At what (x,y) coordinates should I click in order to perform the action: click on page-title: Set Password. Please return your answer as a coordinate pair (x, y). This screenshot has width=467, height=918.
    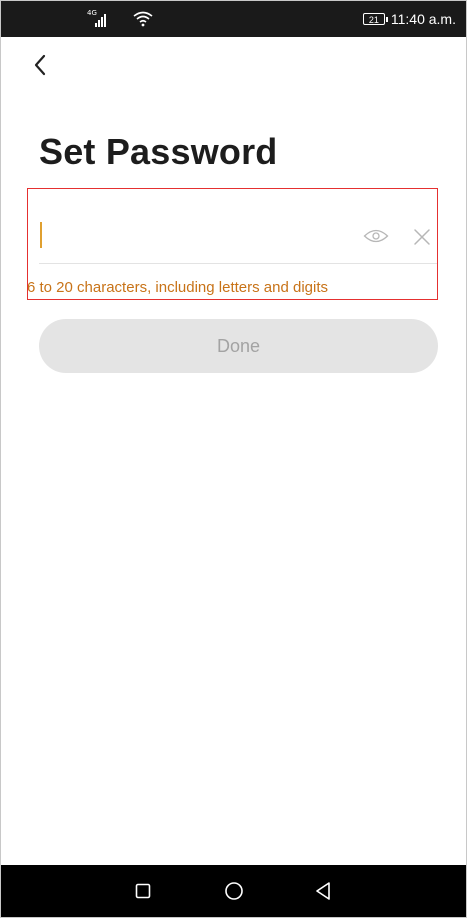
    Looking at the image, I should click on (158, 151).